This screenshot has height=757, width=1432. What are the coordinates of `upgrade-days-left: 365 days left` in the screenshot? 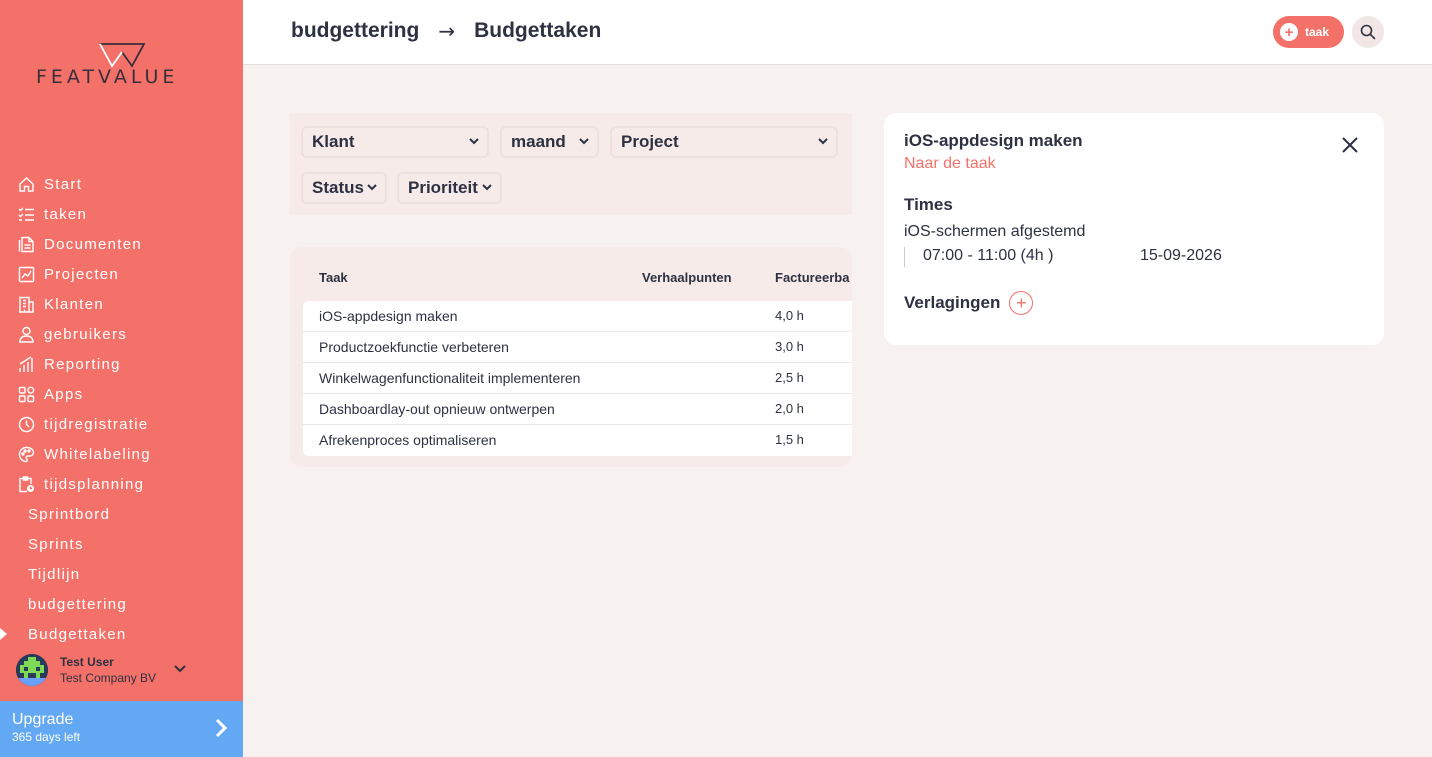 It's located at (46, 737).